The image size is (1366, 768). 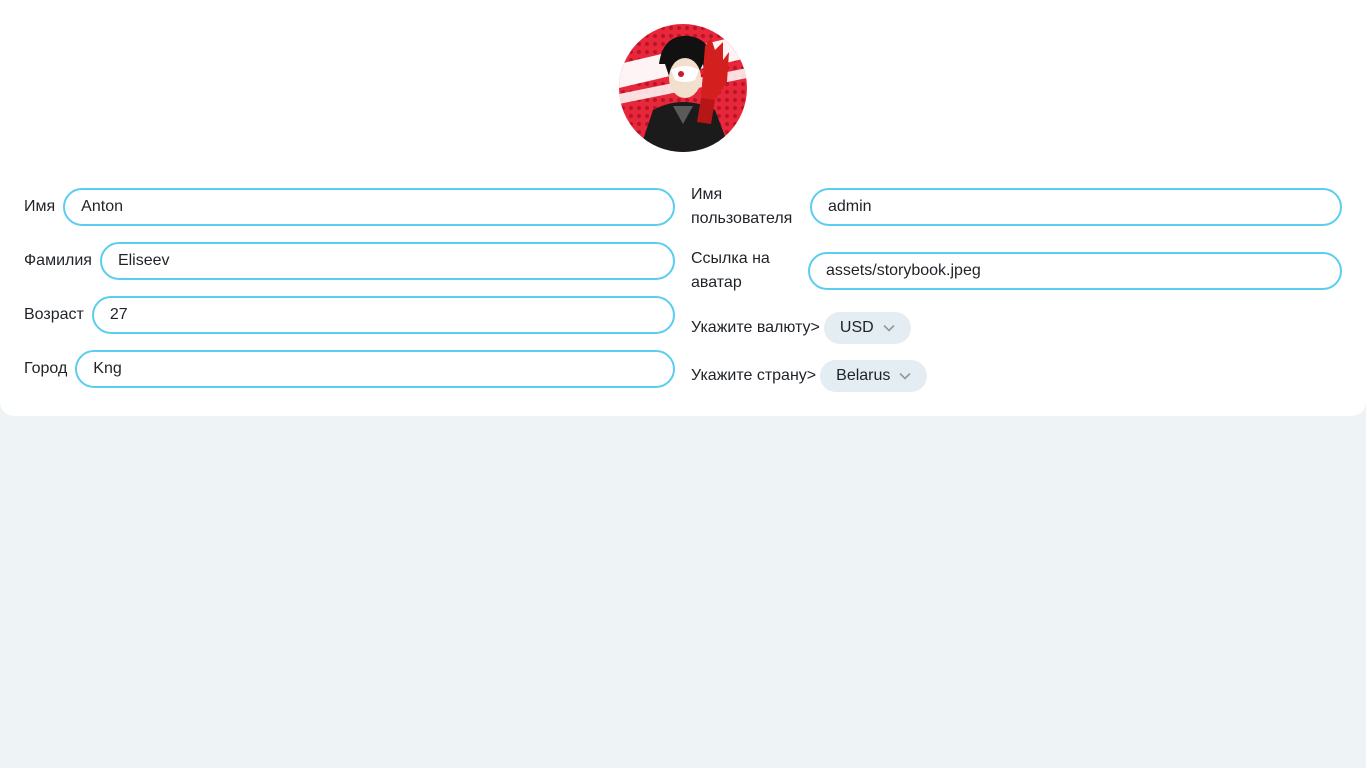 I want to click on avatar-image, so click(x=683, y=88).